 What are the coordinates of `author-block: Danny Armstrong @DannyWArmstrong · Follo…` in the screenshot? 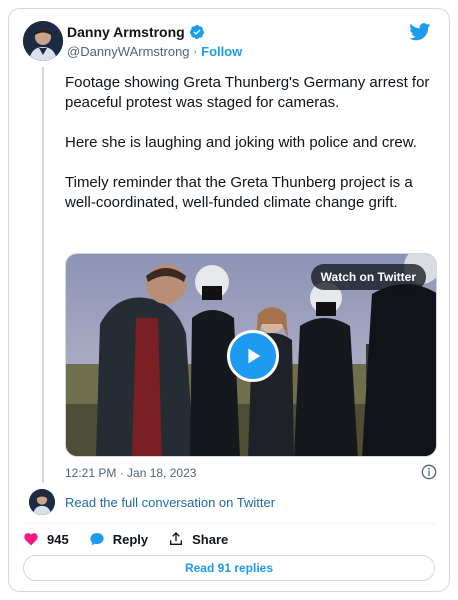 It's located at (154, 42).